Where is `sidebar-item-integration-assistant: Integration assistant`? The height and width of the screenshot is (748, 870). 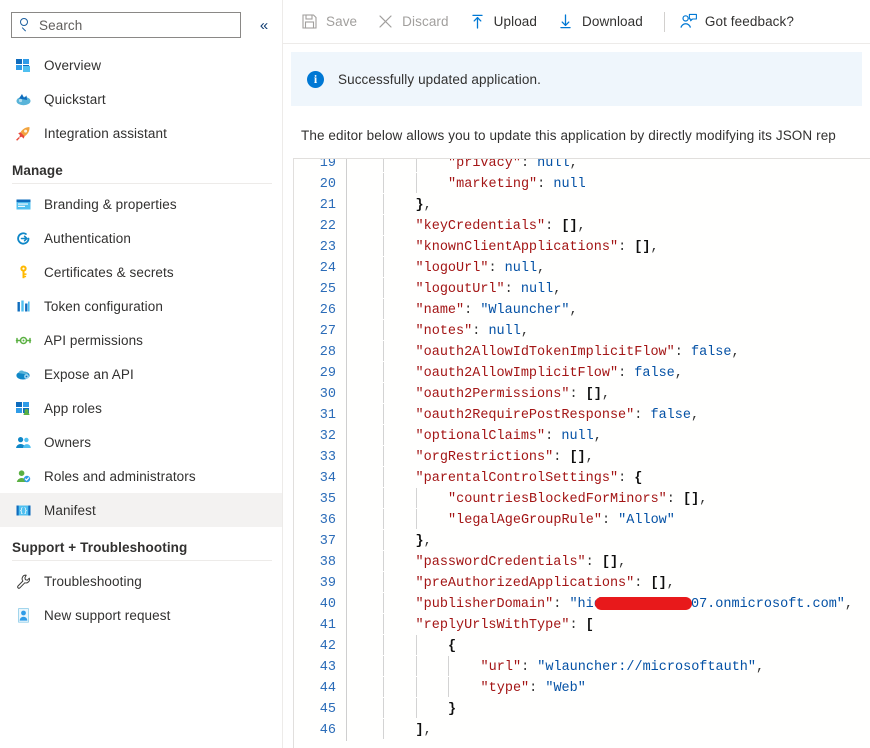
sidebar-item-integration-assistant: Integration assistant is located at coordinates (141, 133).